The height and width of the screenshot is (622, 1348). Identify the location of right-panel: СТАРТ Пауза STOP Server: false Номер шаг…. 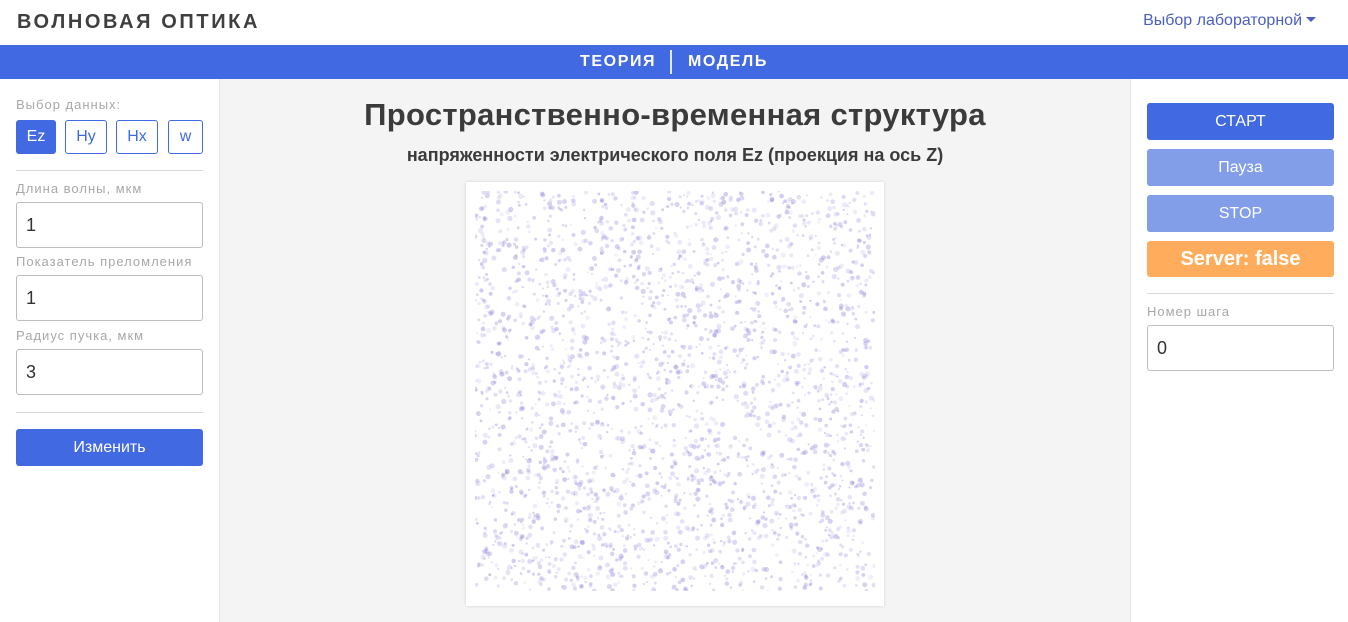
(1239, 350).